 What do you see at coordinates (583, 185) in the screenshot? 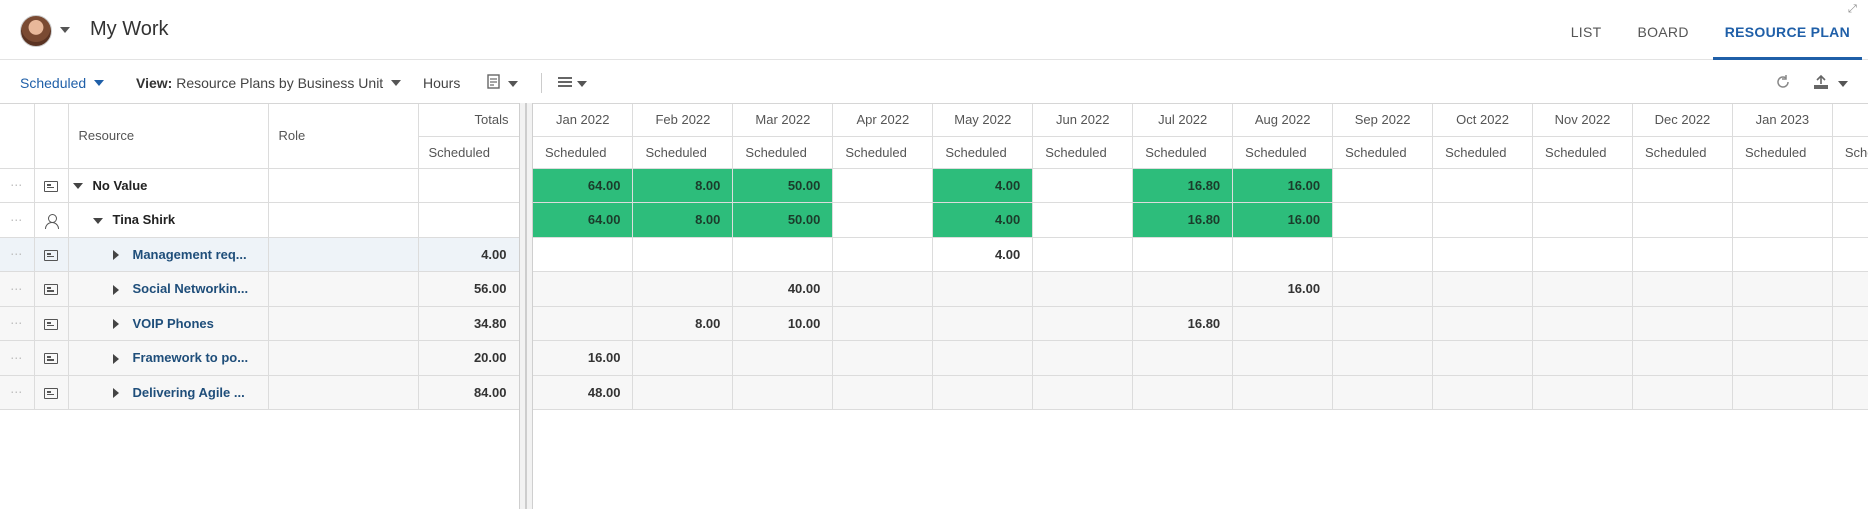
I see `month-value-cell: 64.00` at bounding box center [583, 185].